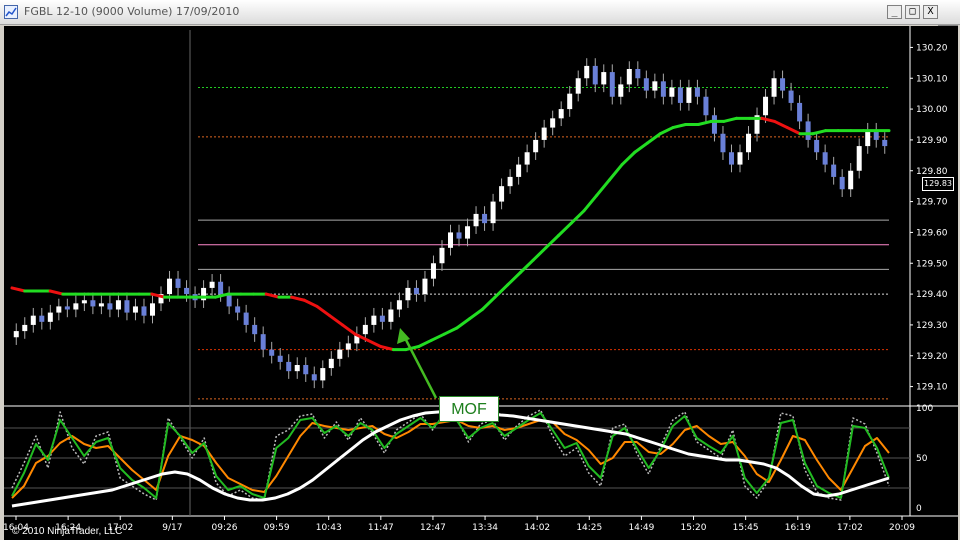 This screenshot has width=960, height=540. What do you see at coordinates (912, 12) in the screenshot?
I see `maximize-button: □` at bounding box center [912, 12].